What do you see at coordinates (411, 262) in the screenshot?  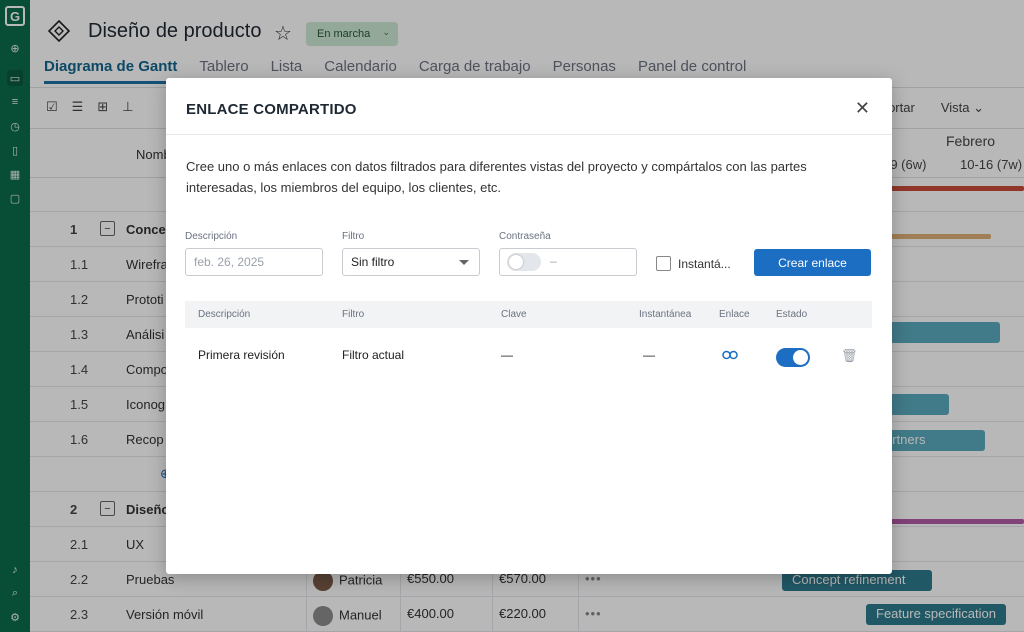 I see `filter-select: Sin filtro` at bounding box center [411, 262].